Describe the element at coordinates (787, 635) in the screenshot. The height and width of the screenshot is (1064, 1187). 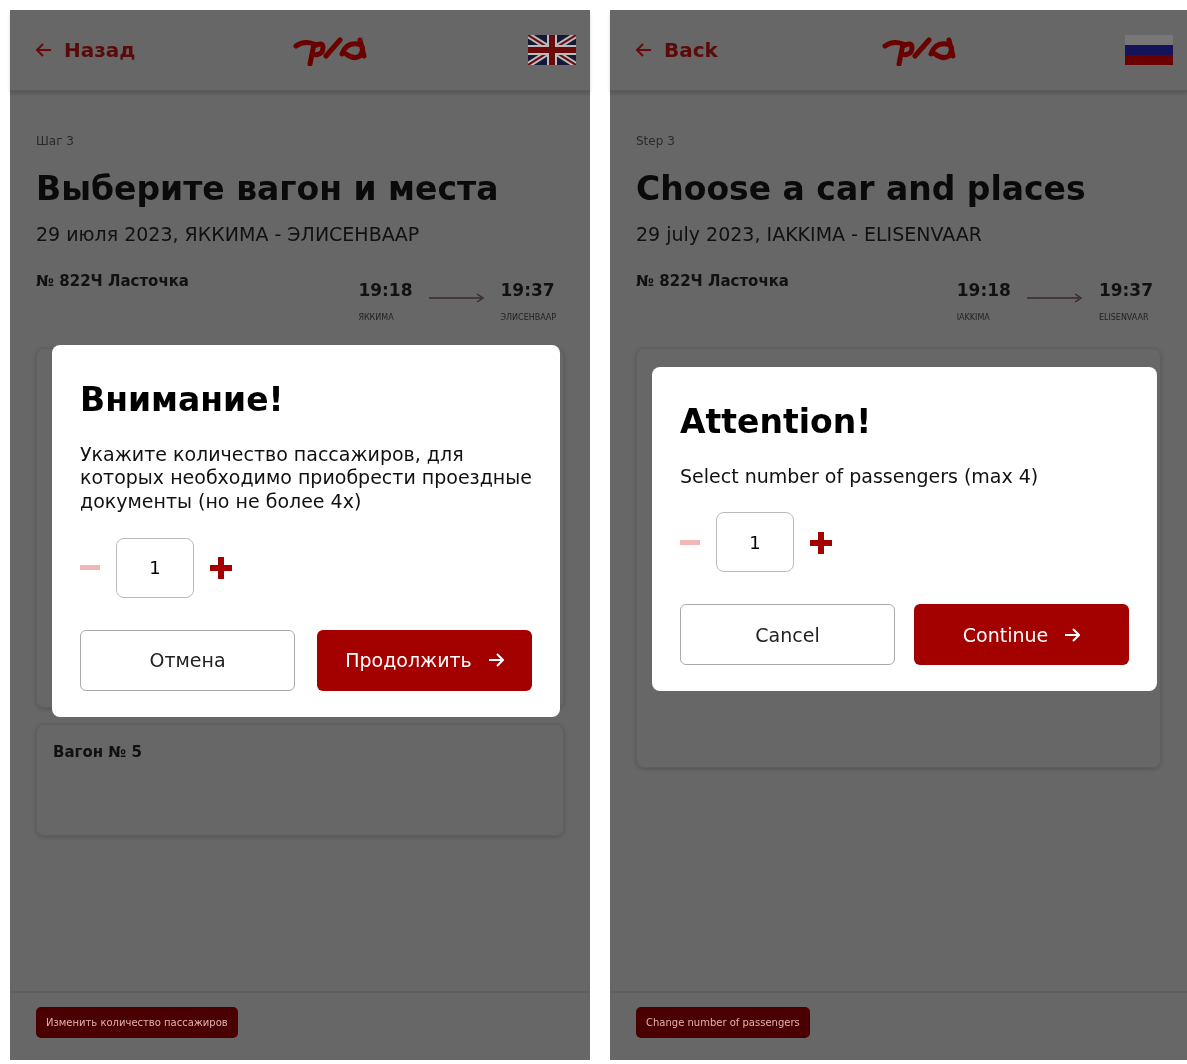
I see `cancel-button: Cancel` at that location.